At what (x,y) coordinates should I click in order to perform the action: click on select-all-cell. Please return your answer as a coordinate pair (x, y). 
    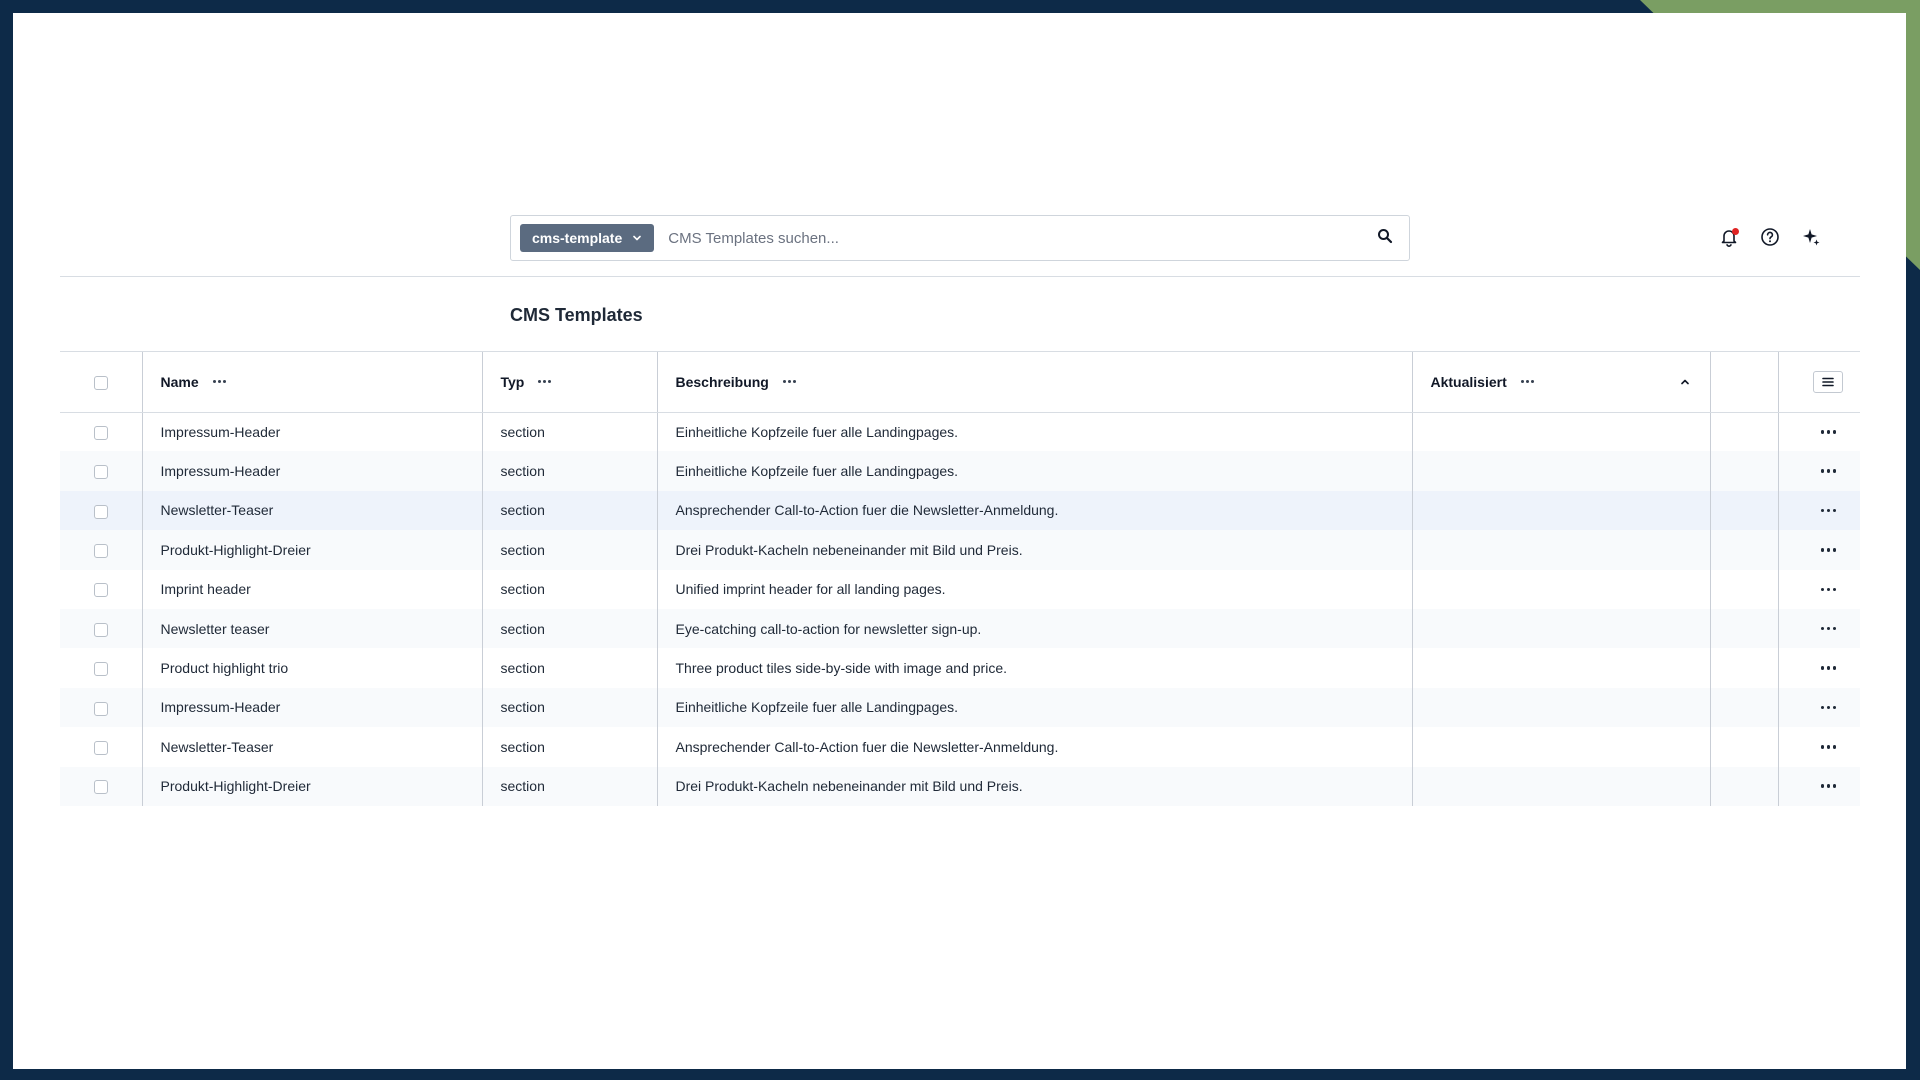
    Looking at the image, I should click on (101, 382).